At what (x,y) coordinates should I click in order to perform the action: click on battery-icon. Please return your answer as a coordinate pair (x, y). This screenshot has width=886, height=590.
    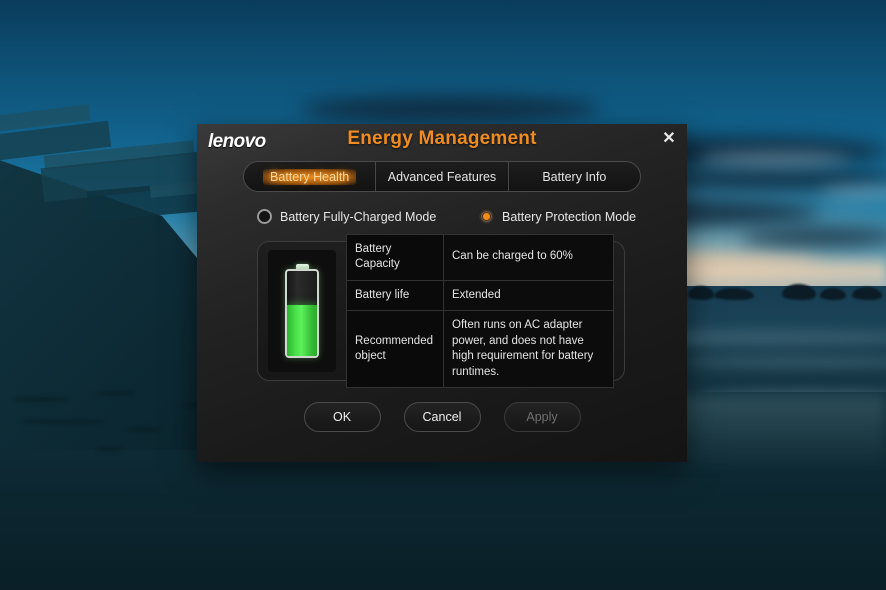
    Looking at the image, I should click on (302, 311).